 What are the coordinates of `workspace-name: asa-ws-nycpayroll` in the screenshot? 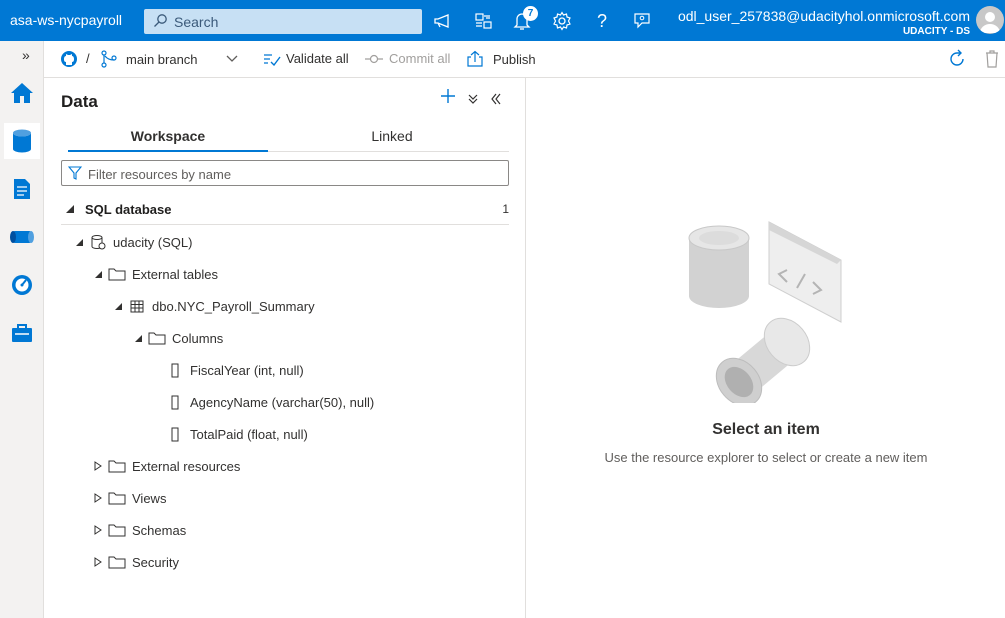 It's located at (66, 20).